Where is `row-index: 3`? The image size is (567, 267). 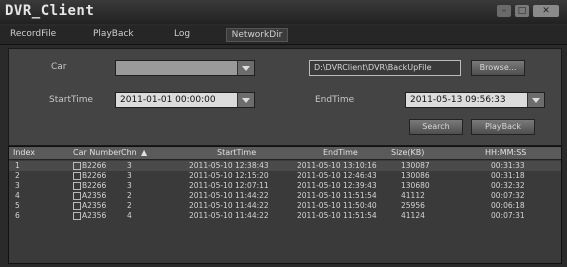
row-index: 3 is located at coordinates (17, 185).